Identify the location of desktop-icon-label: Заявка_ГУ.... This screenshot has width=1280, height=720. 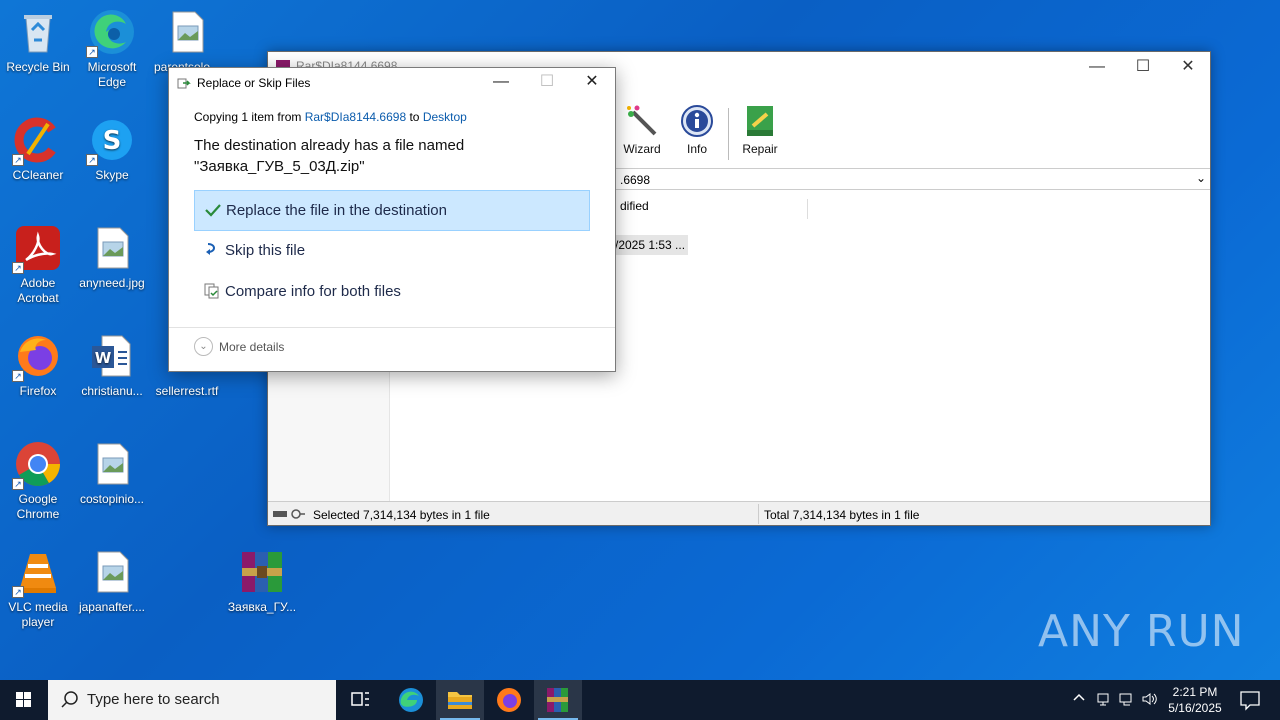
(262, 607).